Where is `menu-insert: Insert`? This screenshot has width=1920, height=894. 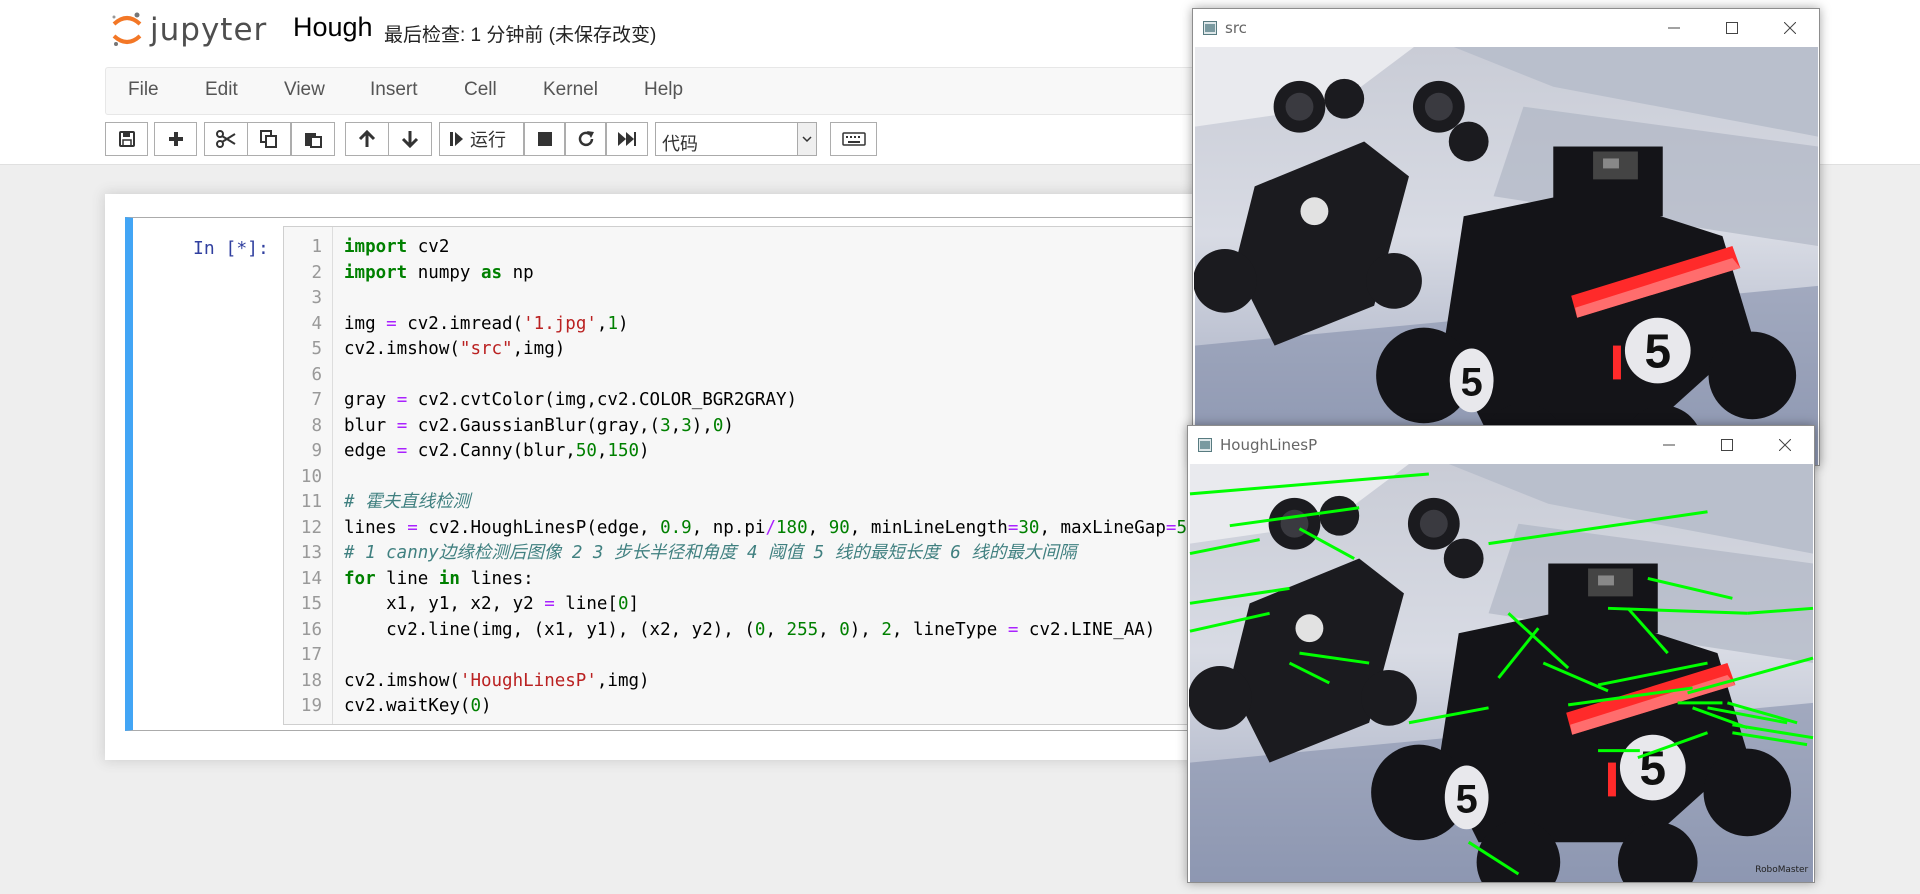 menu-insert: Insert is located at coordinates (394, 90).